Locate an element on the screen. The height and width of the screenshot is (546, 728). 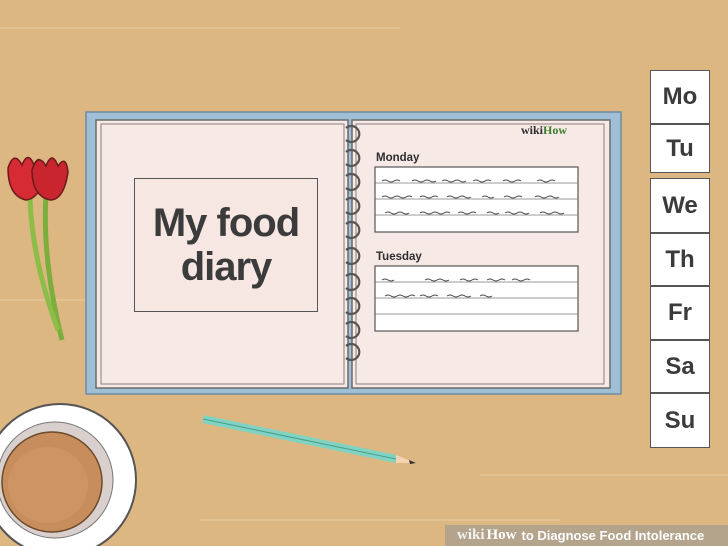
wikihow-logo: wikiHow is located at coordinates (544, 130).